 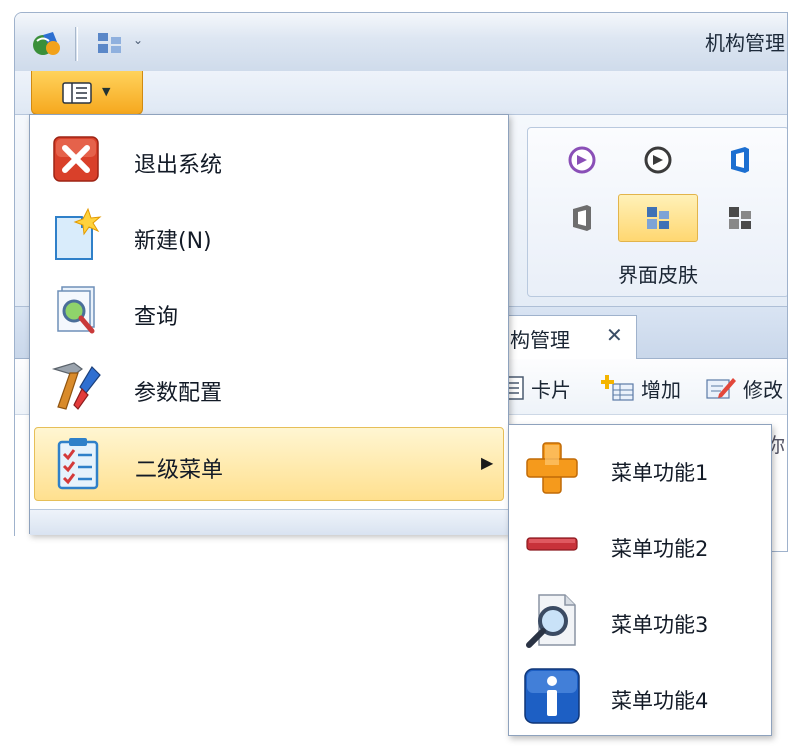 I want to click on submenu-item-4: 菜单功能4, so click(x=640, y=695).